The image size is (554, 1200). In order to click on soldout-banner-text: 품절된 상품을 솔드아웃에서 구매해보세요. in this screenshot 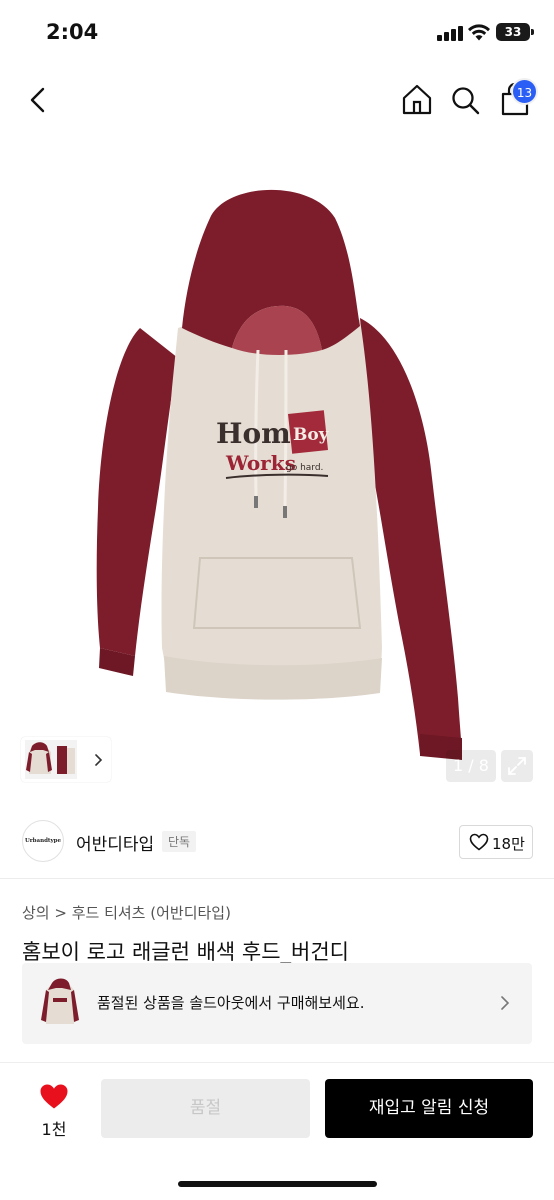, I will do `click(231, 1003)`.